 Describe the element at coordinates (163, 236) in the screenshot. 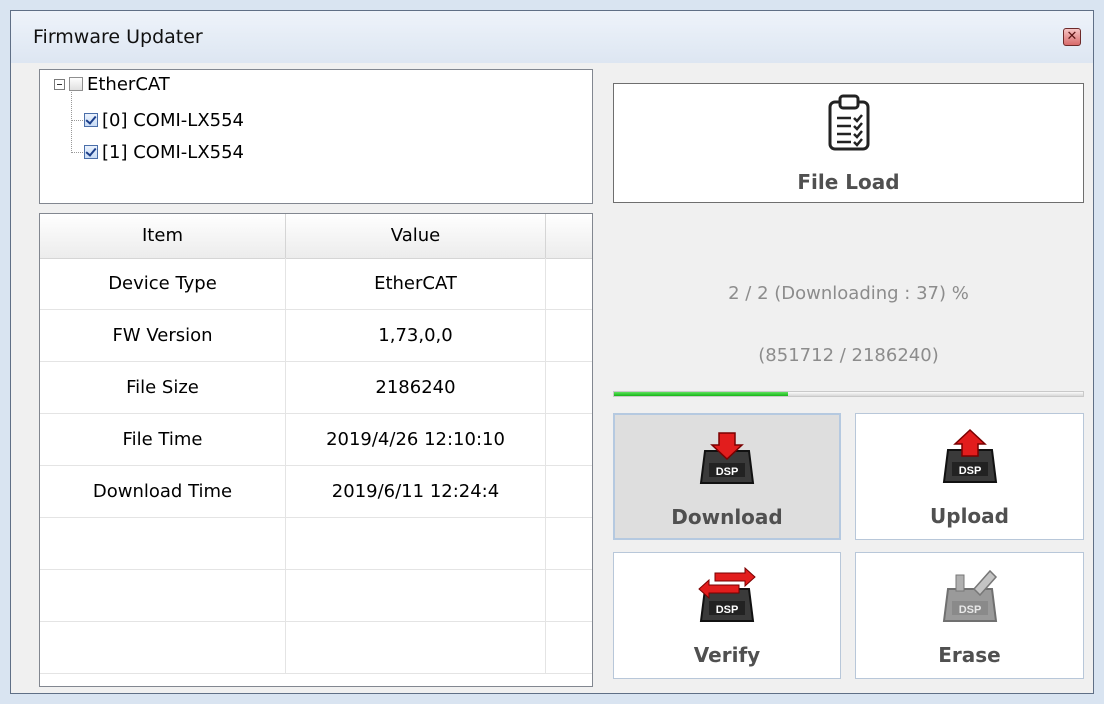

I see `column-header-item: Item` at that location.